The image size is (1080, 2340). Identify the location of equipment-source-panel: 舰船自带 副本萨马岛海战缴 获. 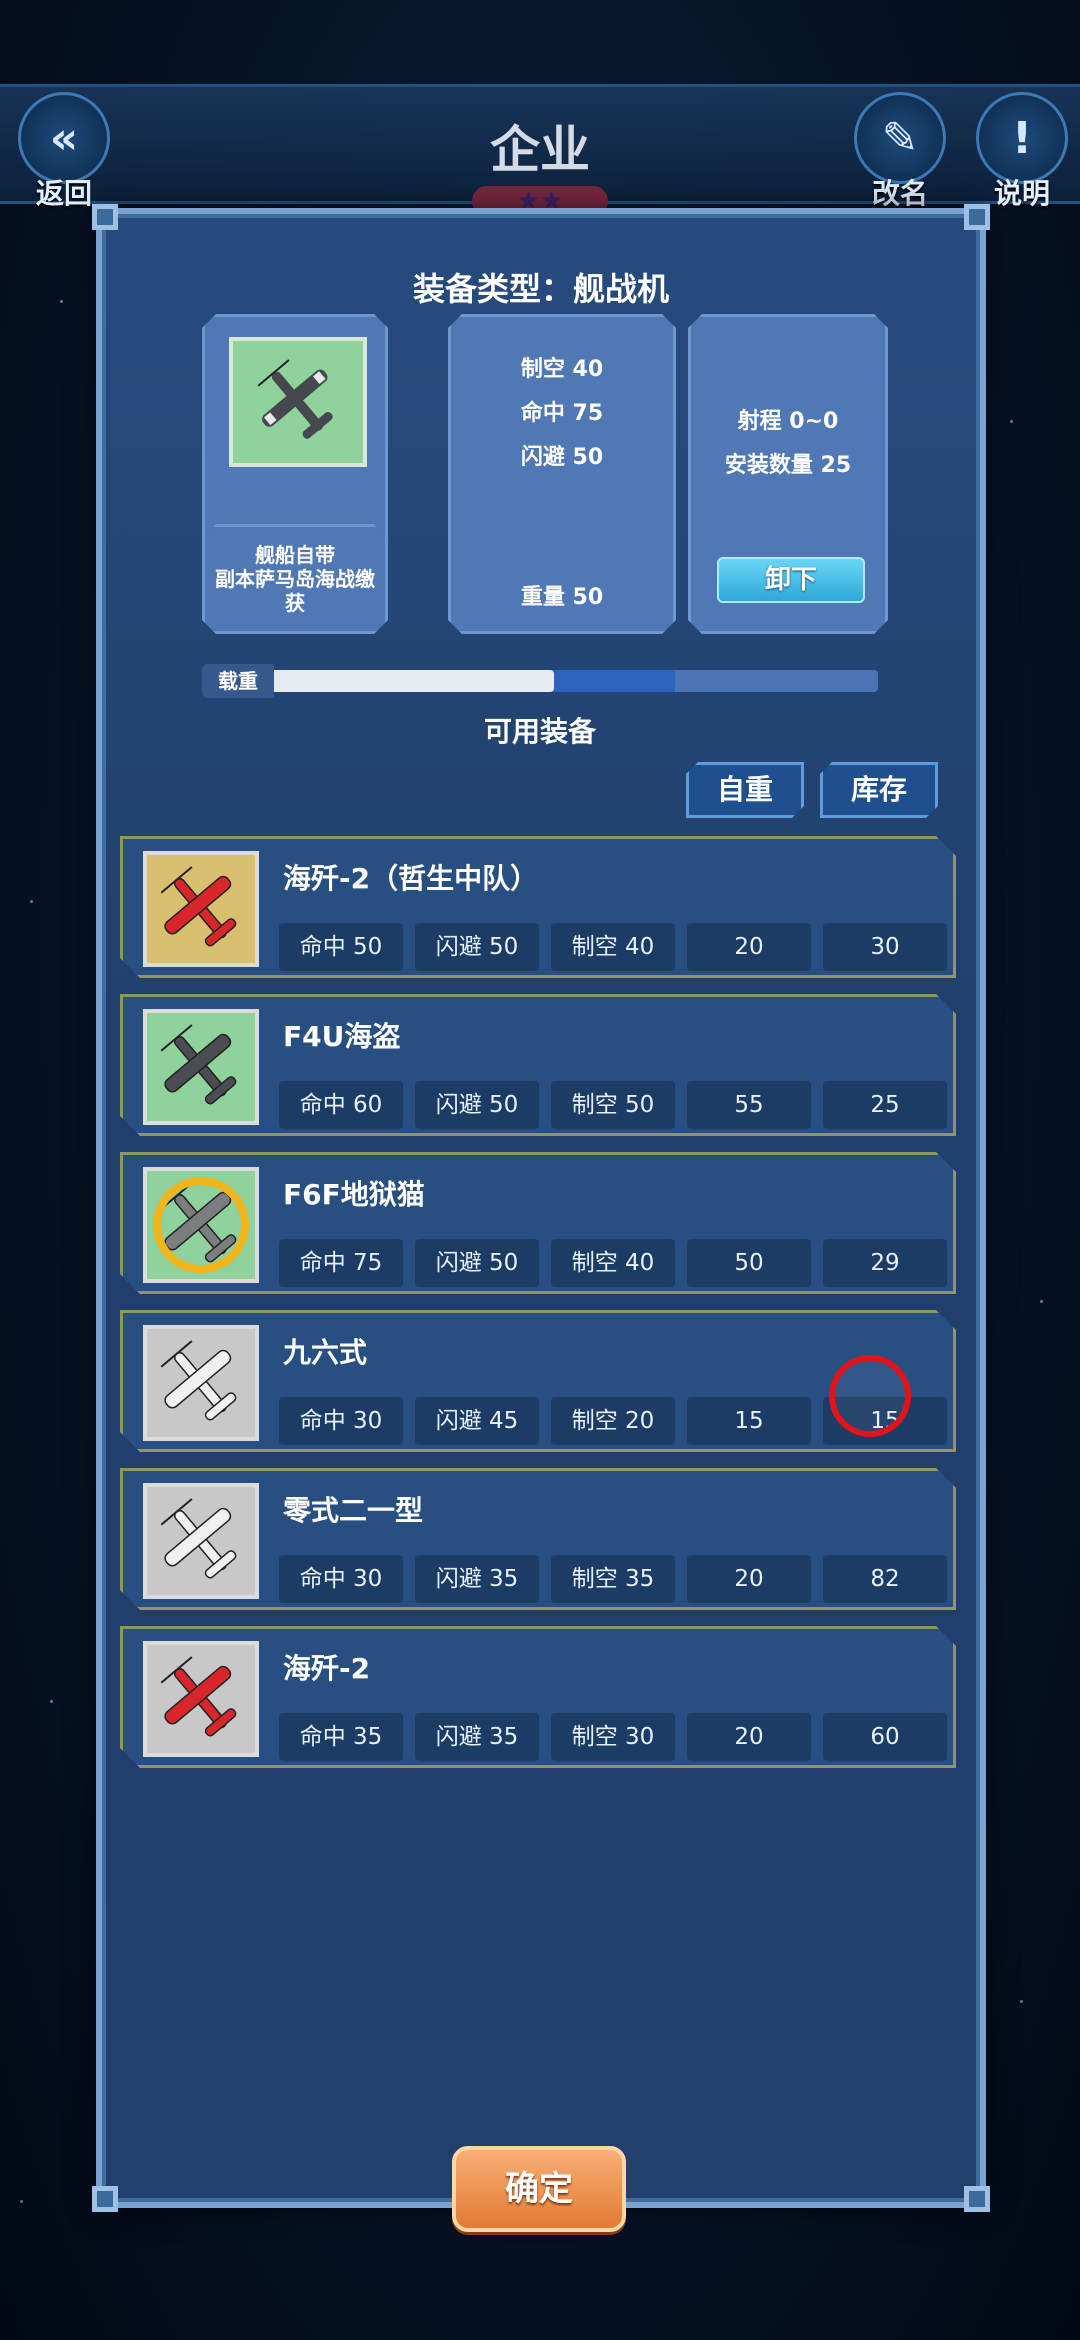
(295, 579).